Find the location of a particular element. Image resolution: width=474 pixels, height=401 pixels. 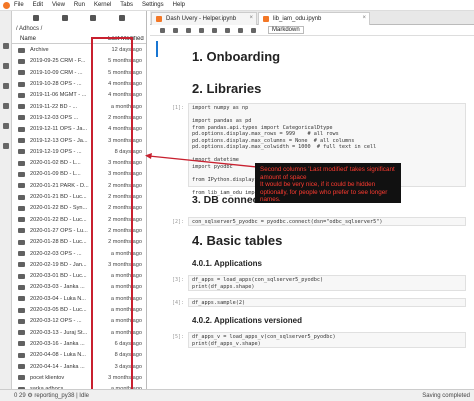

upload-icon is located at coordinates (93, 17).